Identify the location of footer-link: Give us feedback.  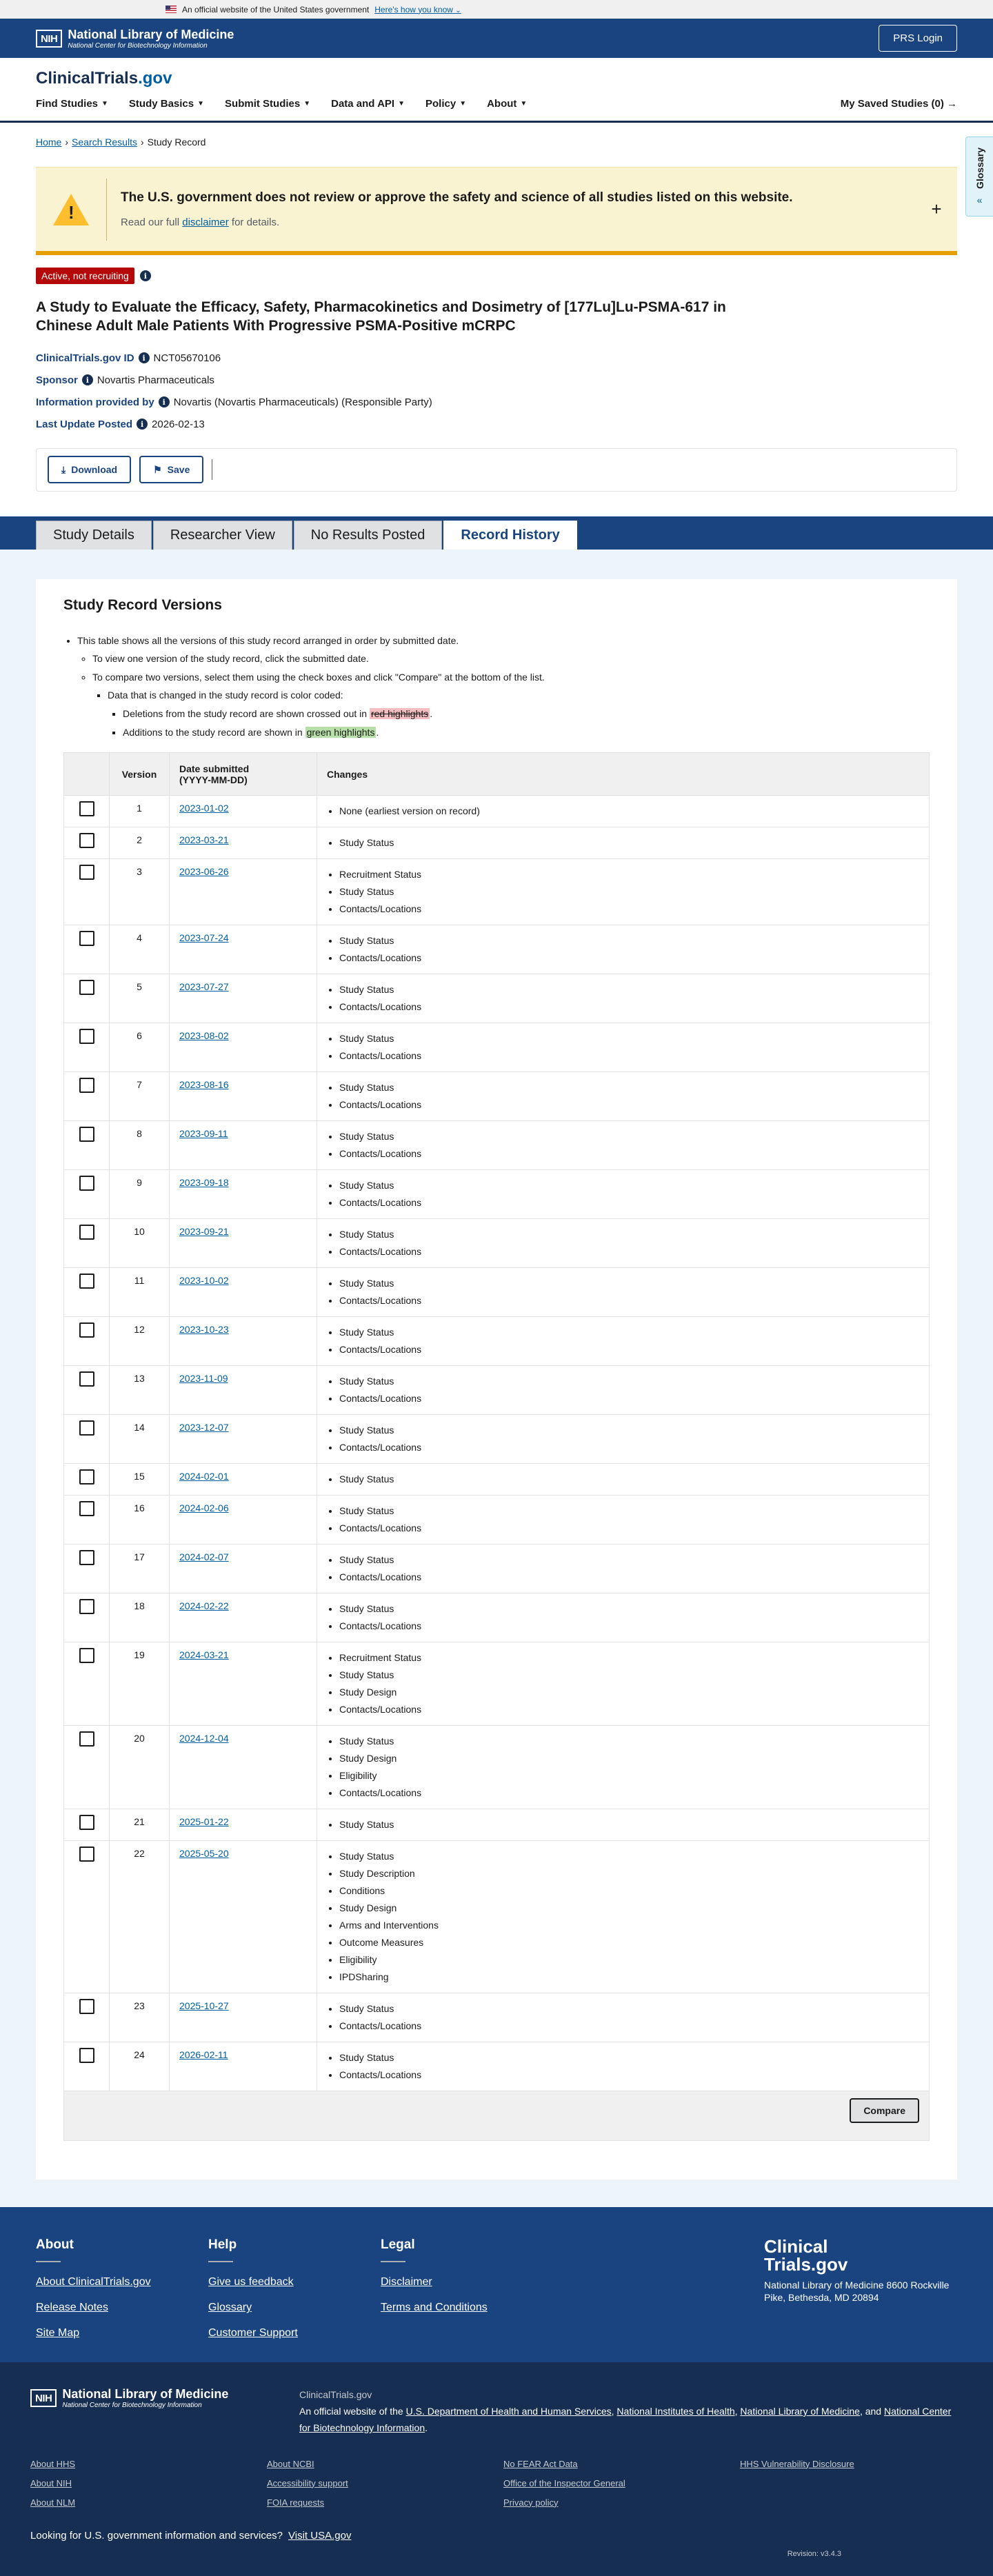
(294, 2282).